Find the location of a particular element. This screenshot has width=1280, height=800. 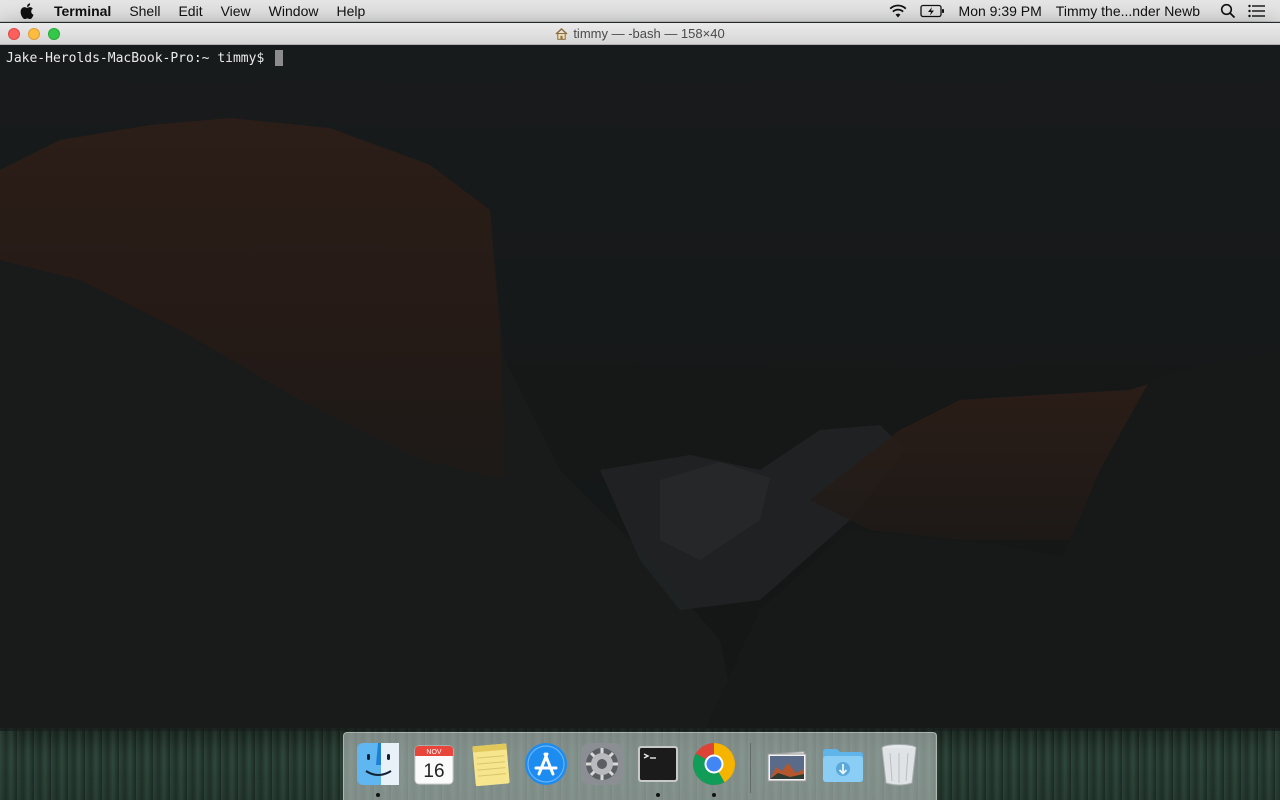

trash-icon is located at coordinates (899, 765).